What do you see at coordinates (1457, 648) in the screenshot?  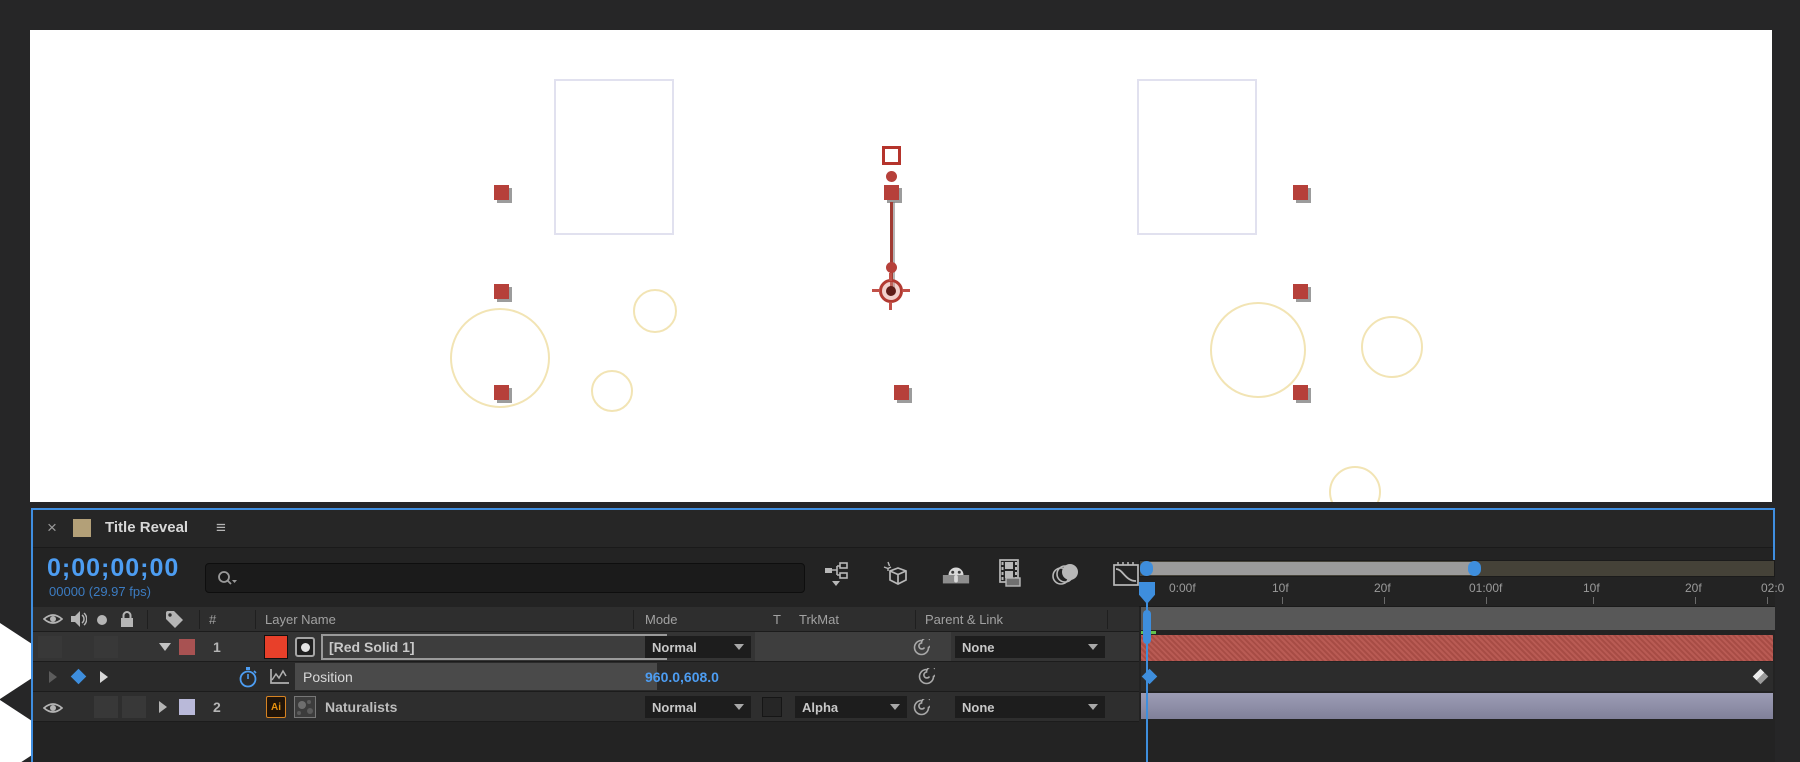 I see `layer-bar-red-solid` at bounding box center [1457, 648].